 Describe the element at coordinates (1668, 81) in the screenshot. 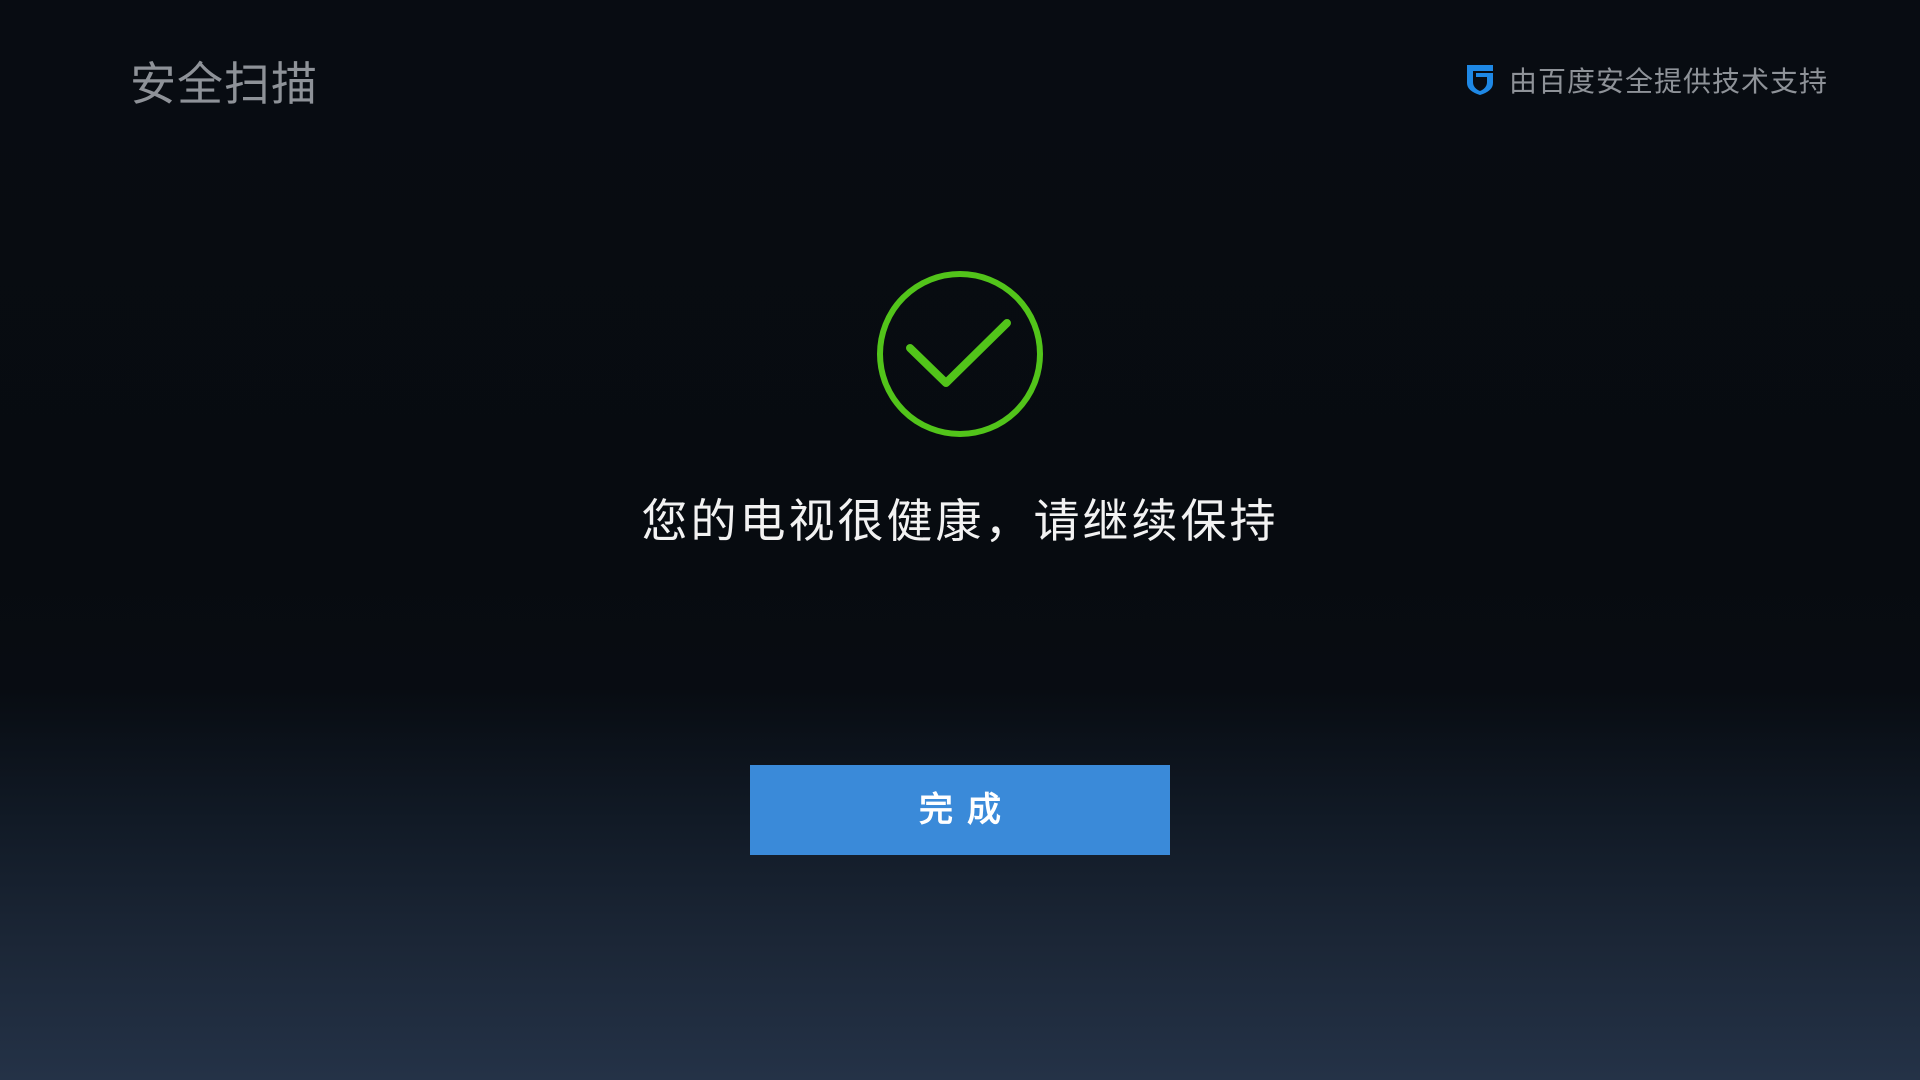

I see `provider-text: 由百度安全提供技术支持` at that location.